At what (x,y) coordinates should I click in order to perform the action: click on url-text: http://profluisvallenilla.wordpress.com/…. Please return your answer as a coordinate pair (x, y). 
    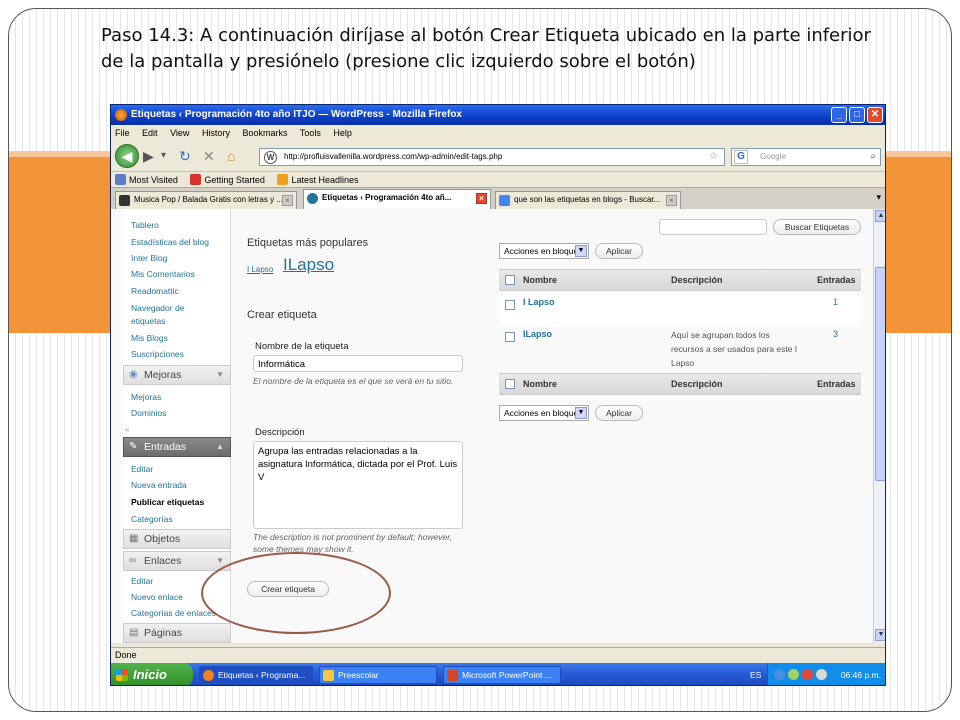
    Looking at the image, I should click on (393, 156).